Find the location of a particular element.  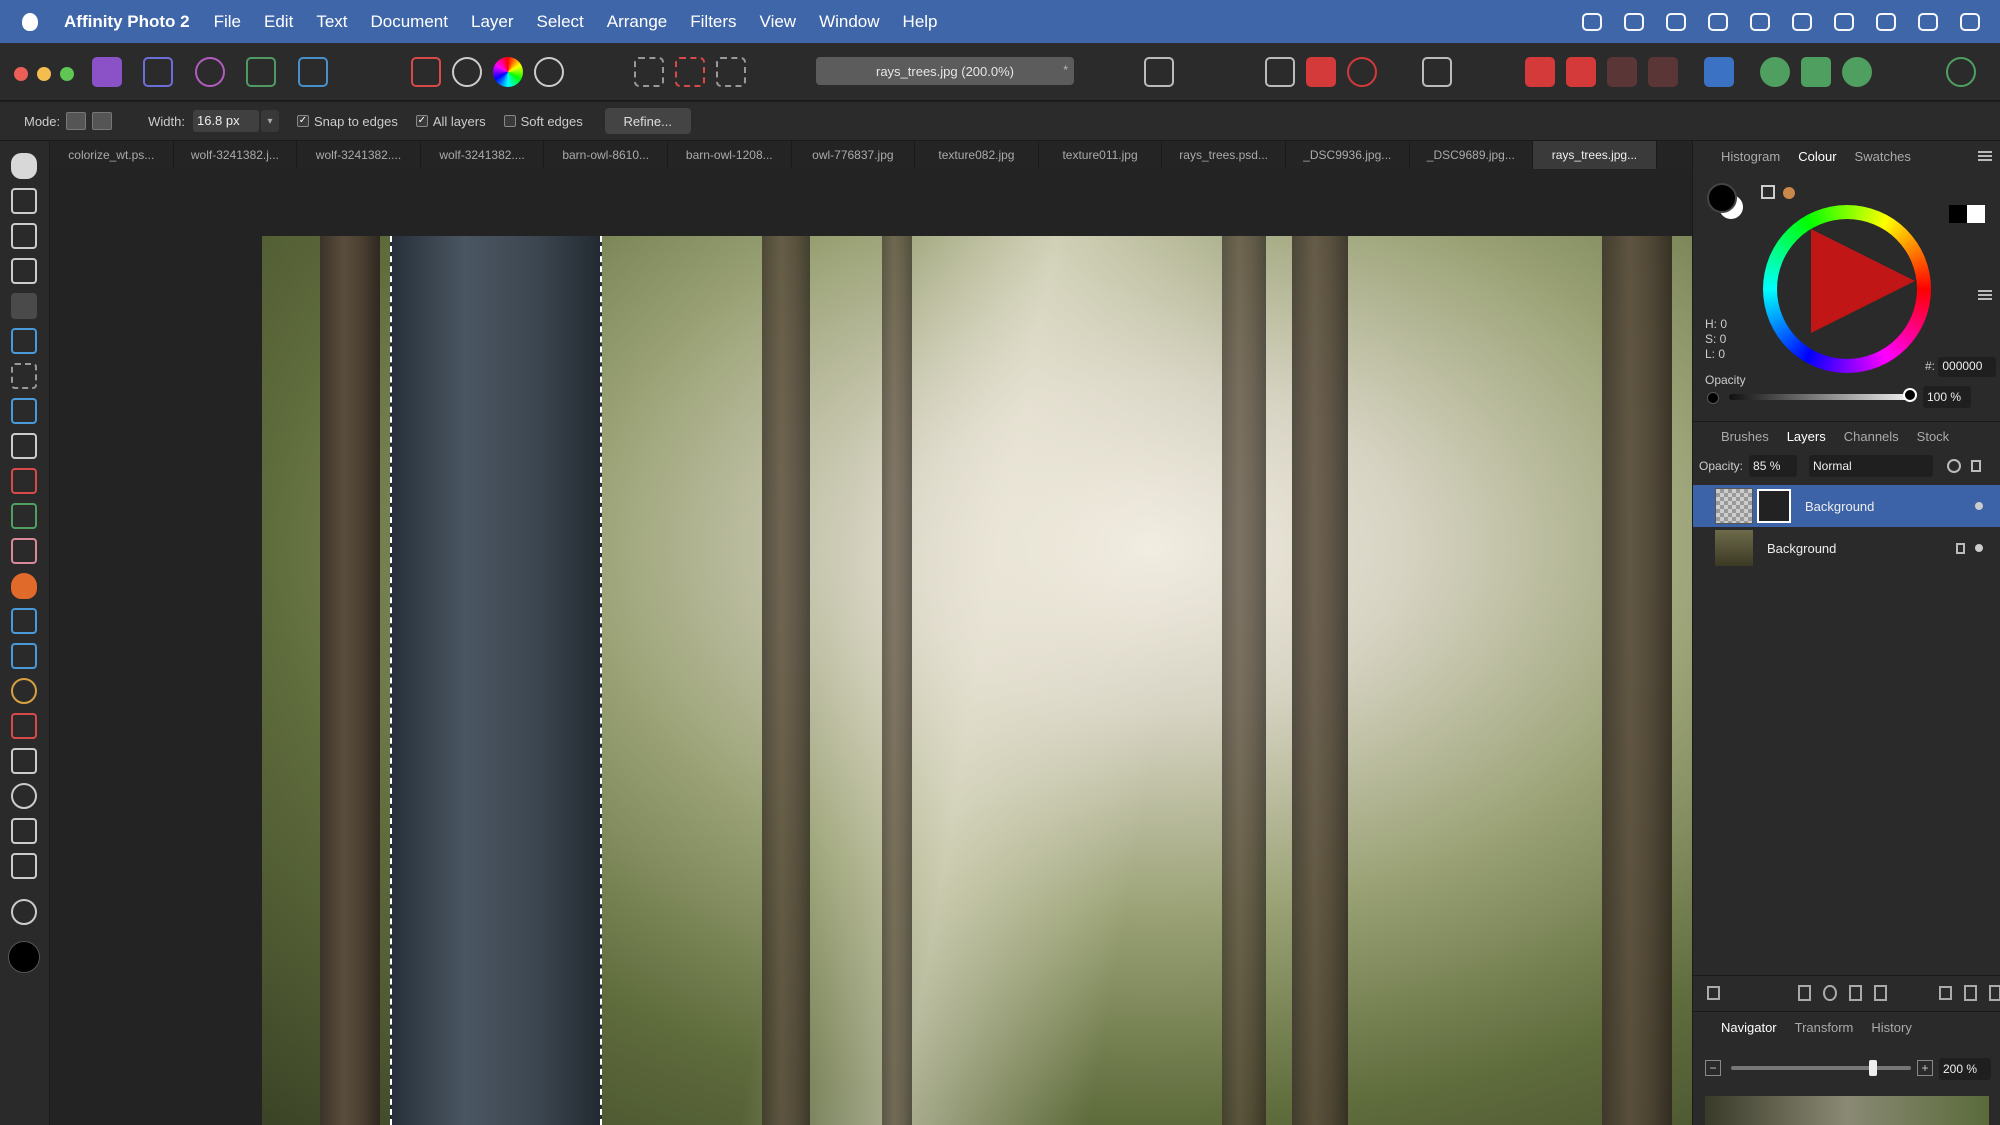

boolean-subtract-icon is located at coordinates (1816, 72).